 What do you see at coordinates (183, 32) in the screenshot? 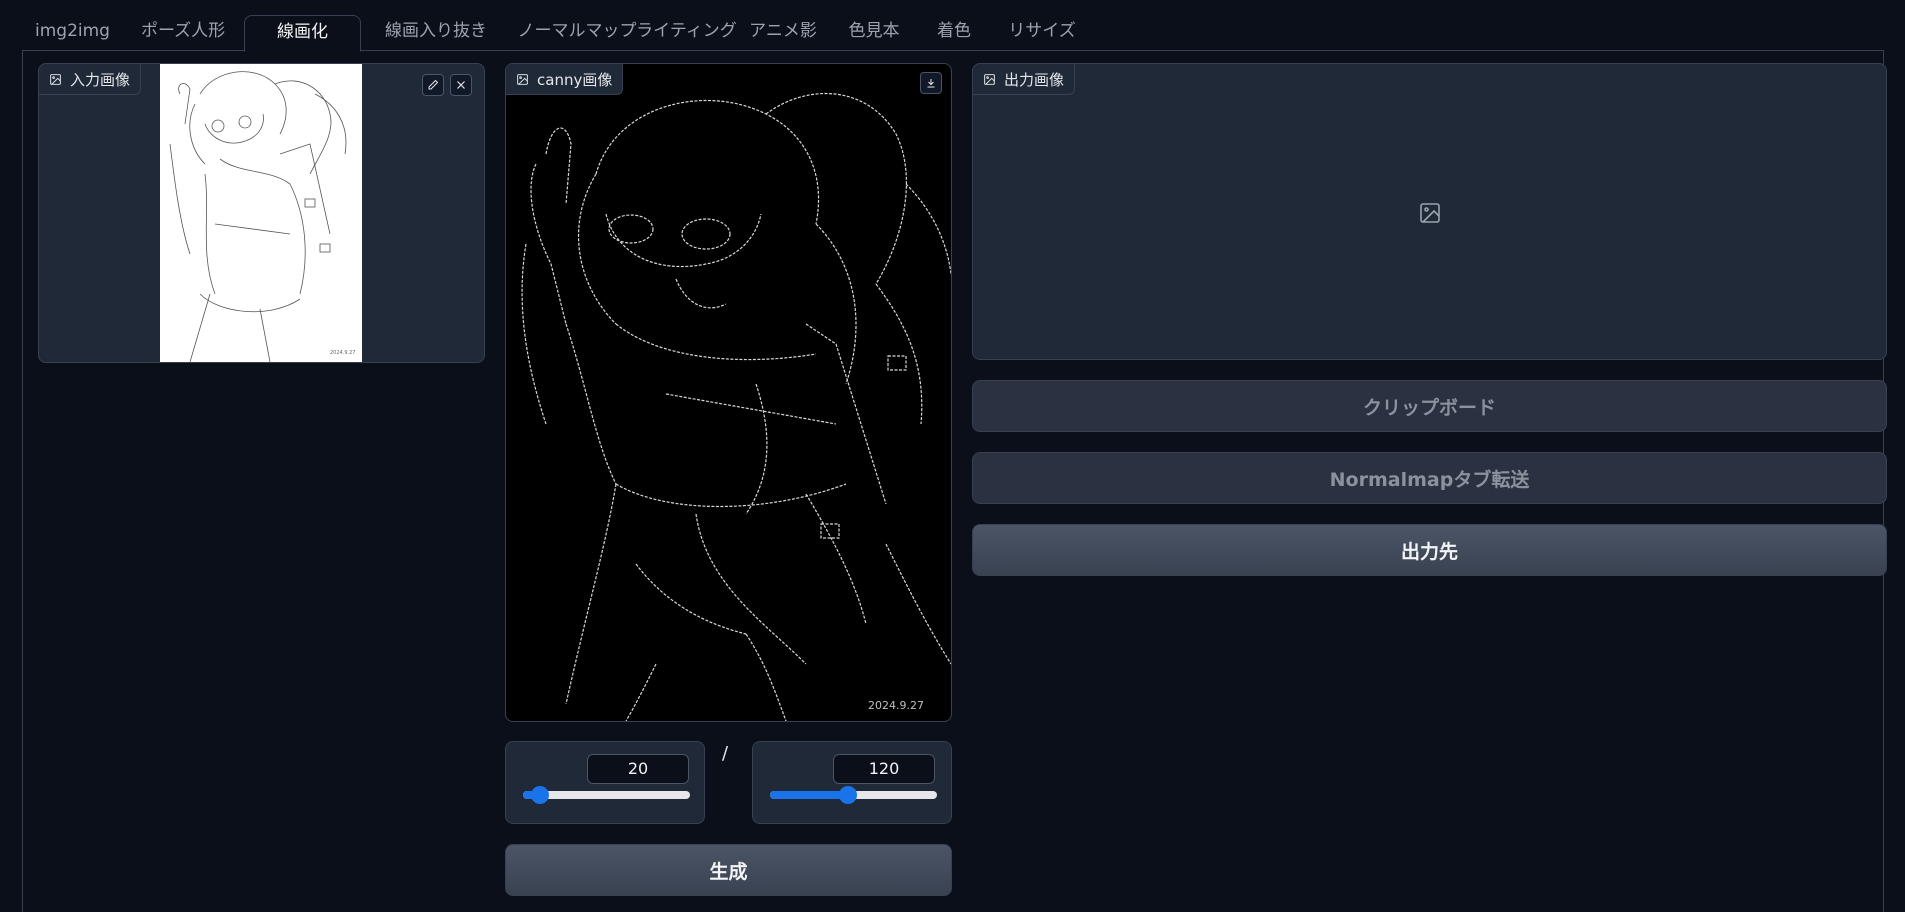
I see `tab-pose-doll: ポーズ人形` at bounding box center [183, 32].